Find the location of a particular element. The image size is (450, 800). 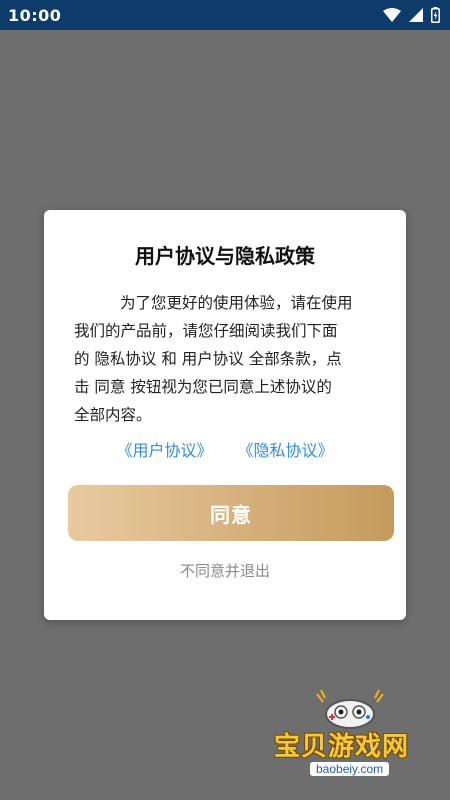

body-line-2: 我们的产品前，请您仔细阅读我们下面 is located at coordinates (206, 331).